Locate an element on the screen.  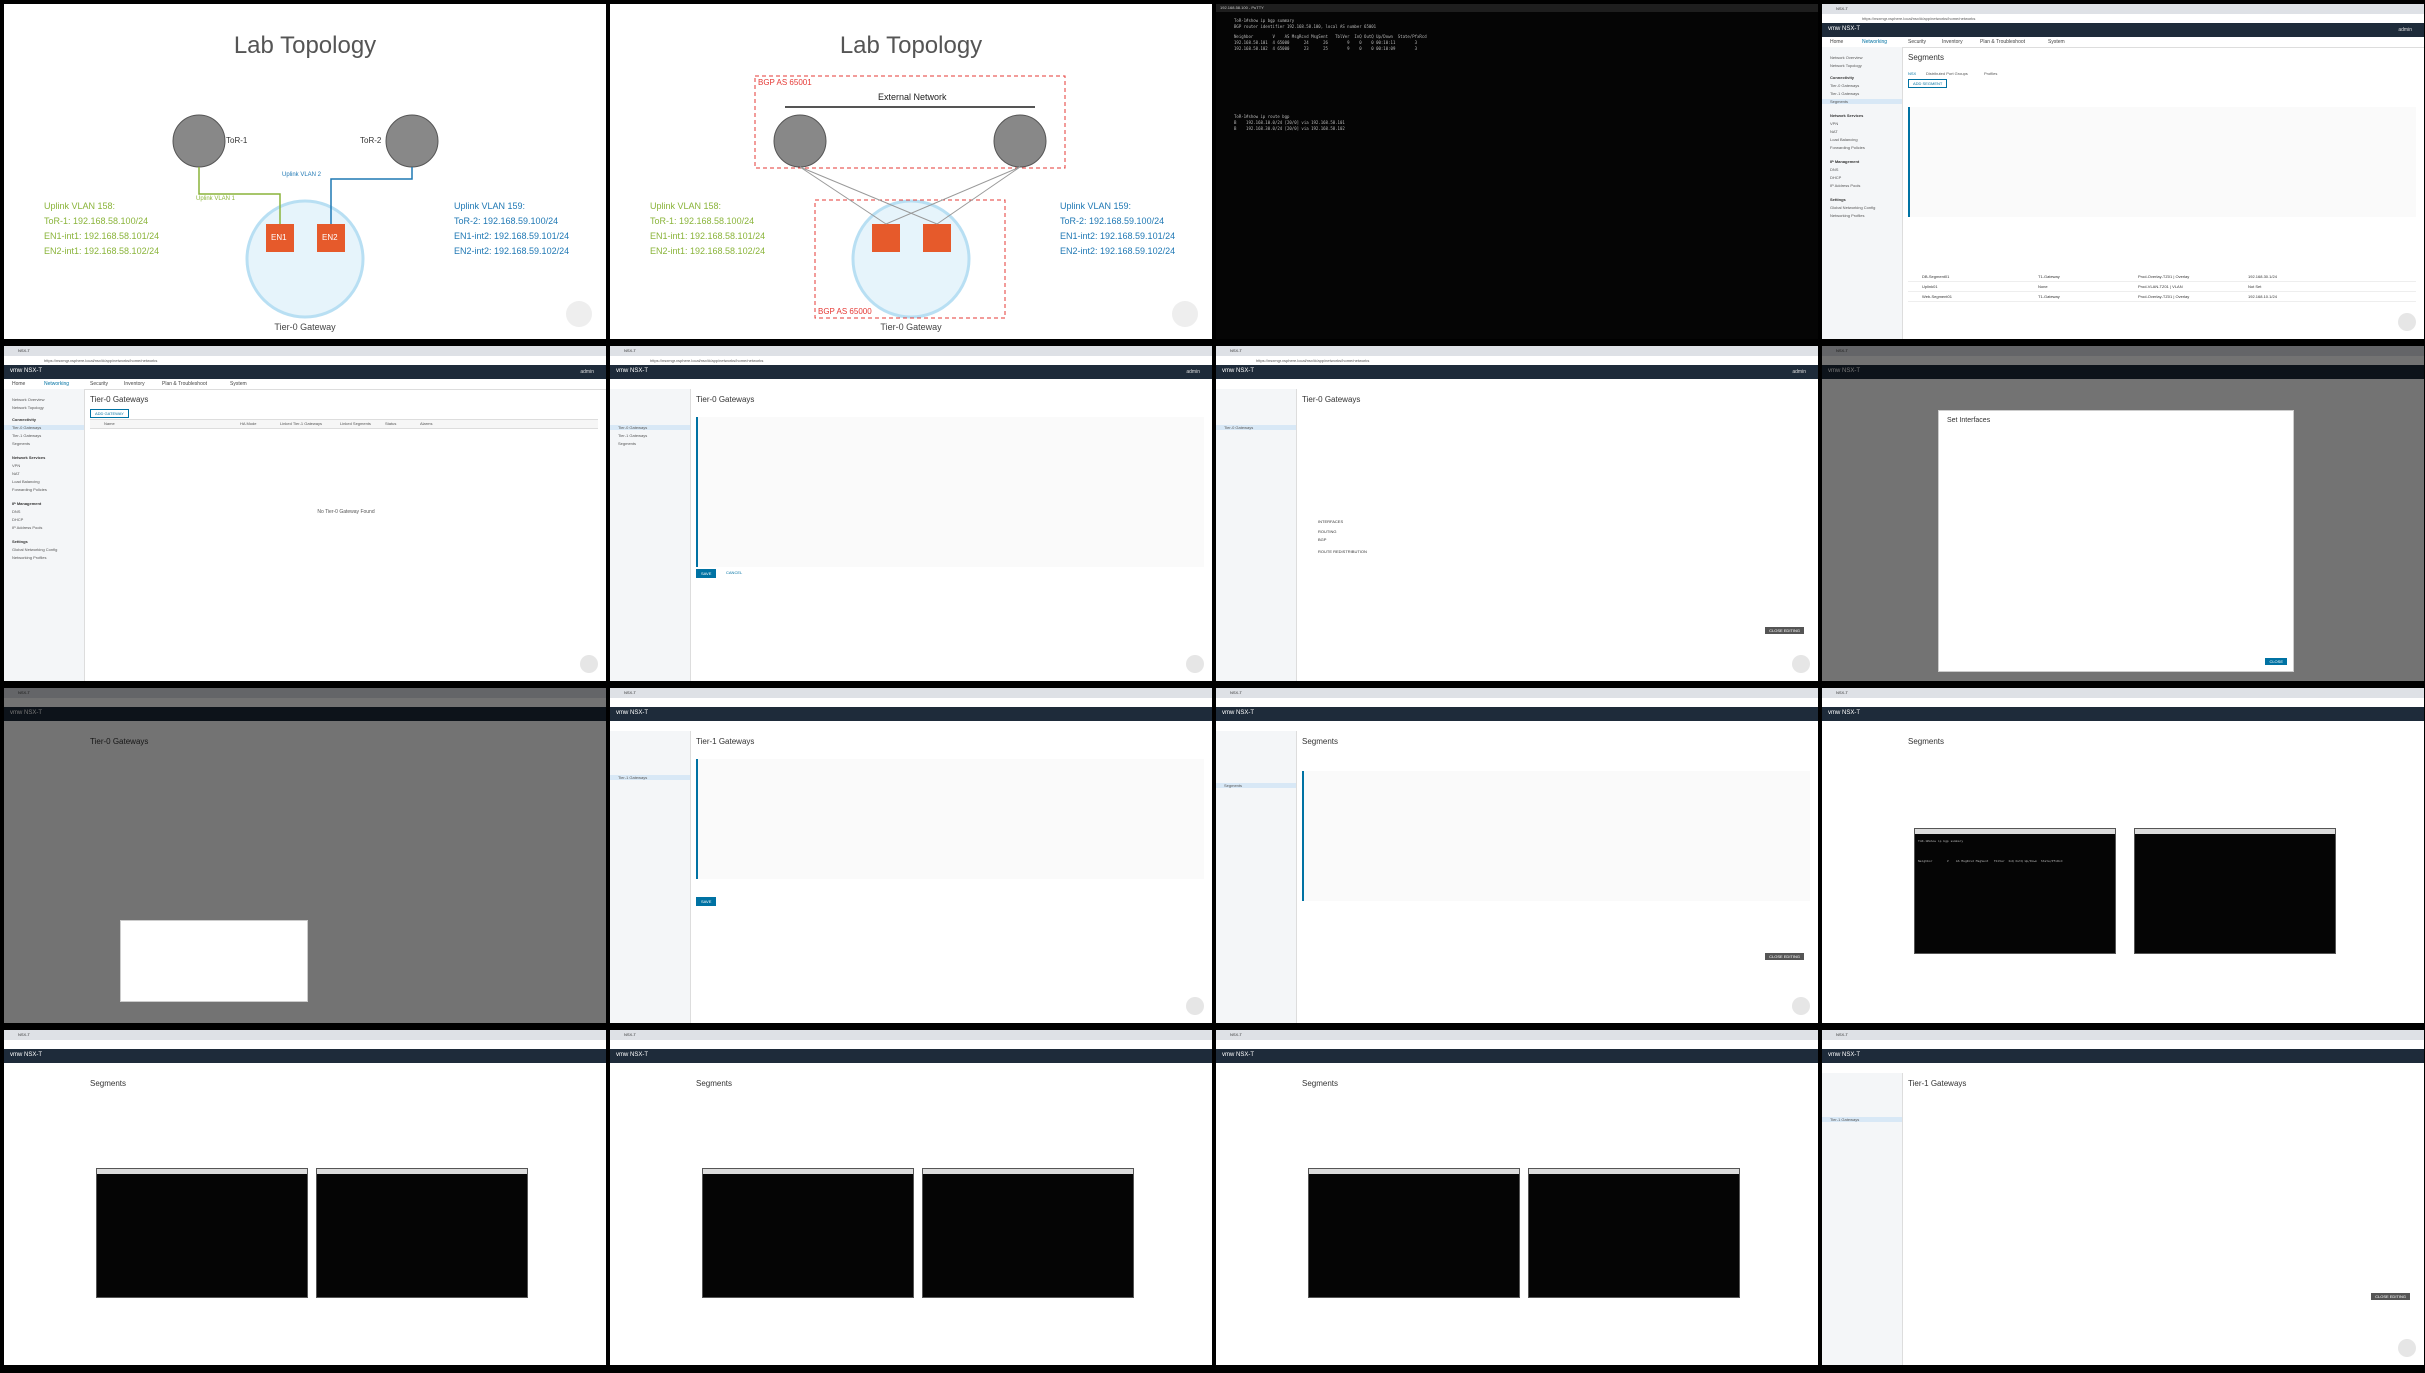
cancel-button: CANCEL is located at coordinates (734, 572).